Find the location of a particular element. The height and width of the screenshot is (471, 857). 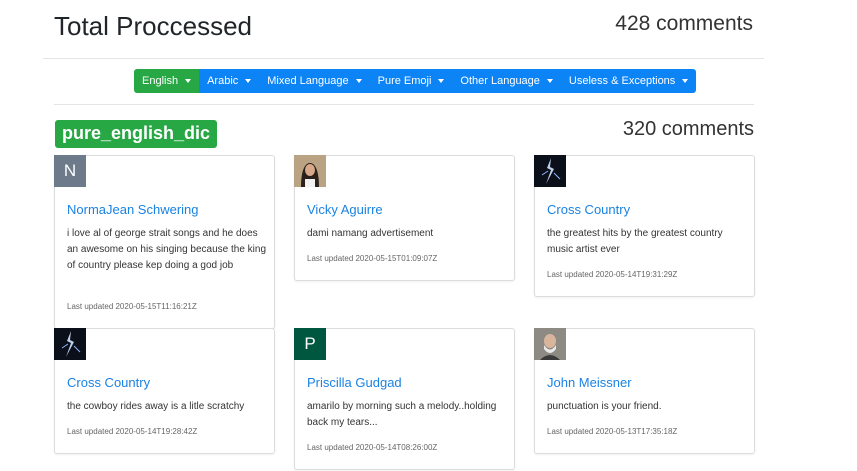

author-name-link: NormaJean Schwering is located at coordinates (133, 209).